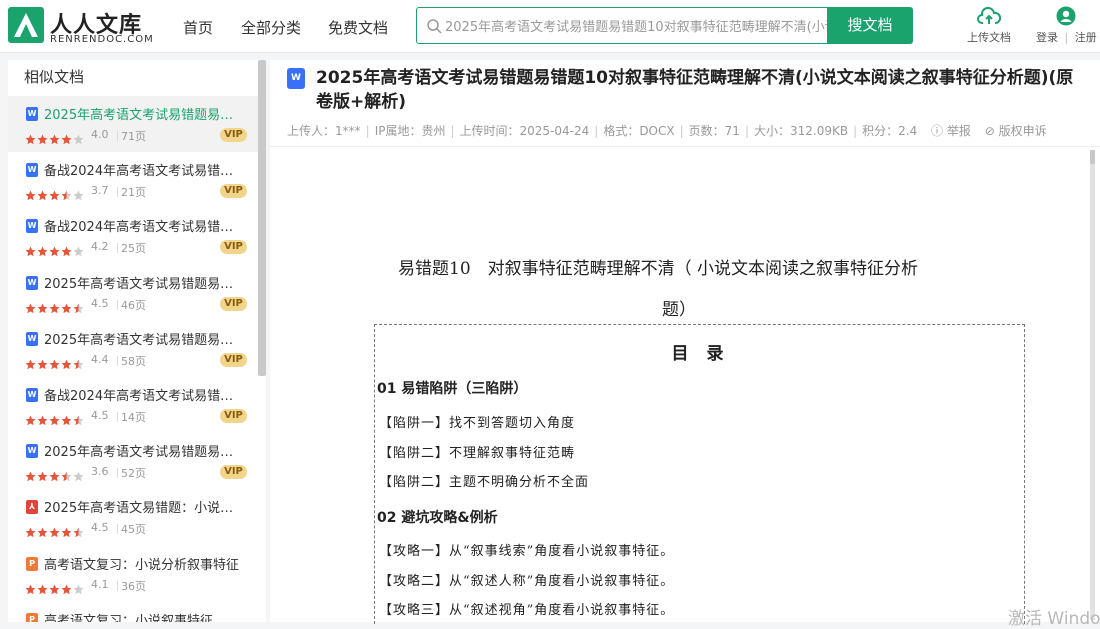  Describe the element at coordinates (133, 249) in the screenshot. I see `page-count: 25页` at that location.